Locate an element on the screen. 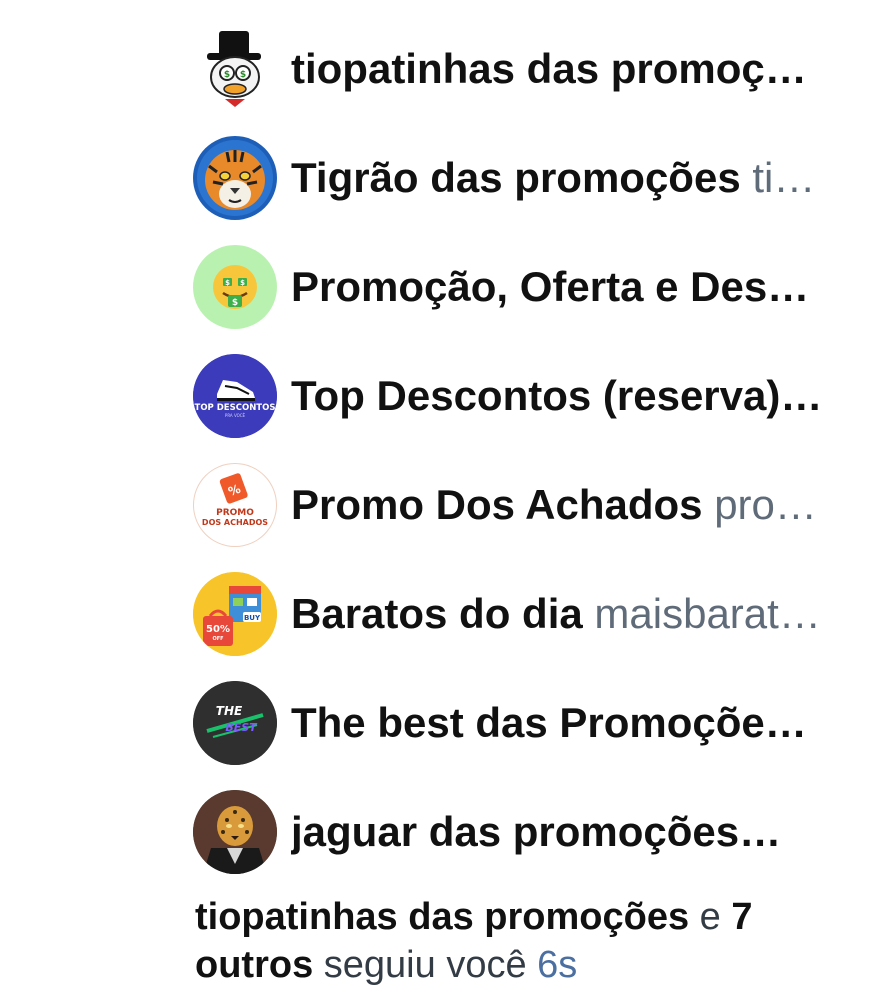  top-descontos-logo-subtext: PRA VOCÊ is located at coordinates (235, 415).